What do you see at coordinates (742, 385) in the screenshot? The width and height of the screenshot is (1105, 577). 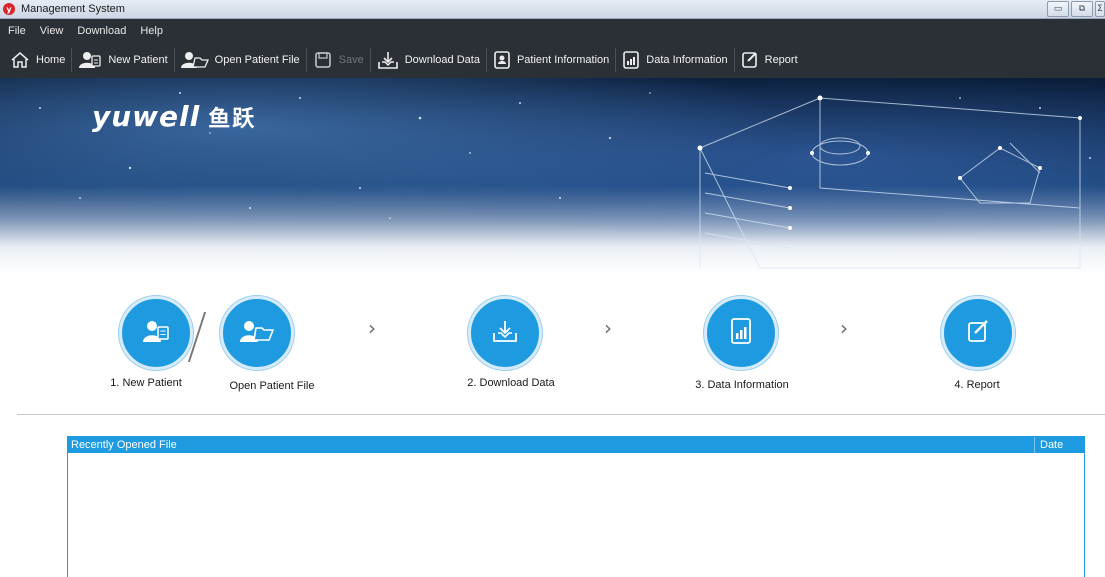 I see `data-information-step-label: 3. Data Information` at bounding box center [742, 385].